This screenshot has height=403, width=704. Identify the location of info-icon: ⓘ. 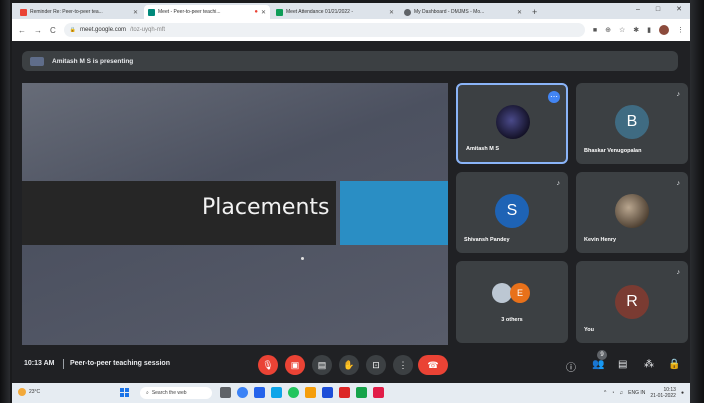
(571, 366).